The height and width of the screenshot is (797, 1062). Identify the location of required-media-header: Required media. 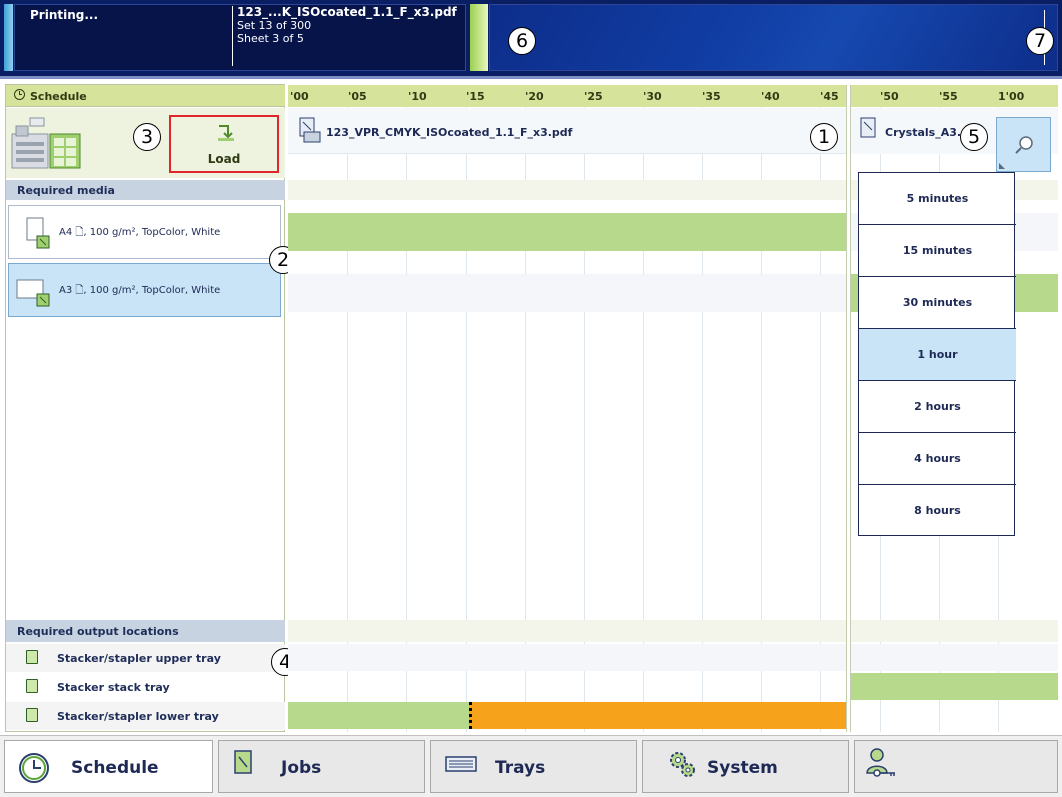
(145, 190).